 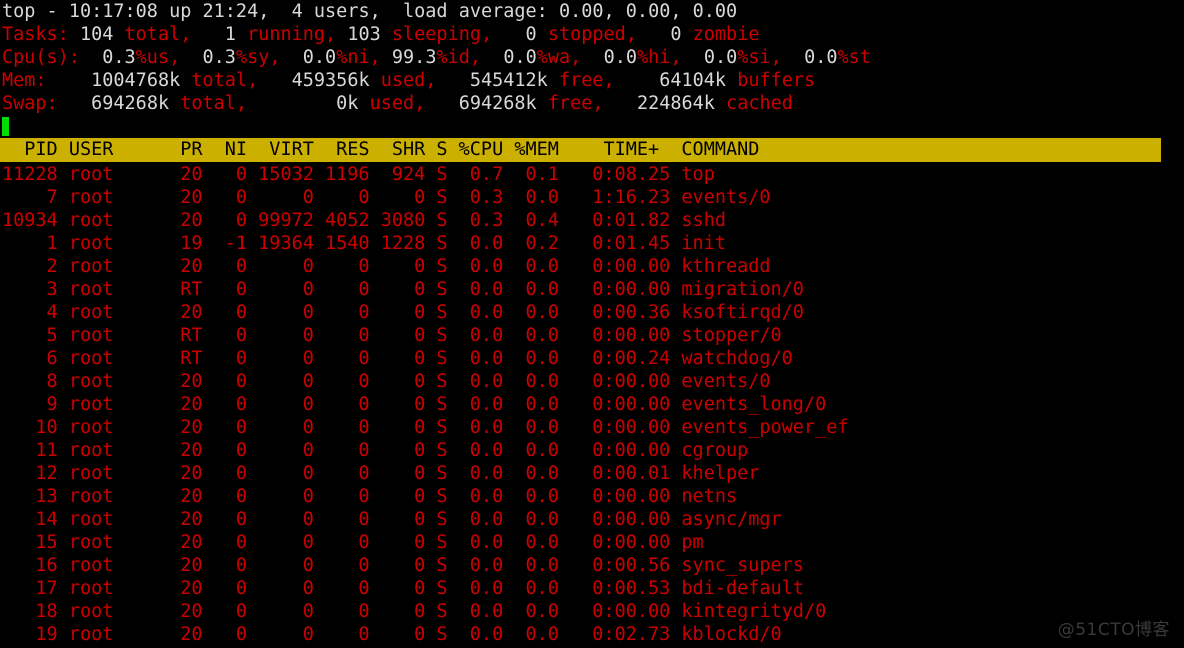 I want to click on swap-free-label: free,, so click(x=575, y=103).